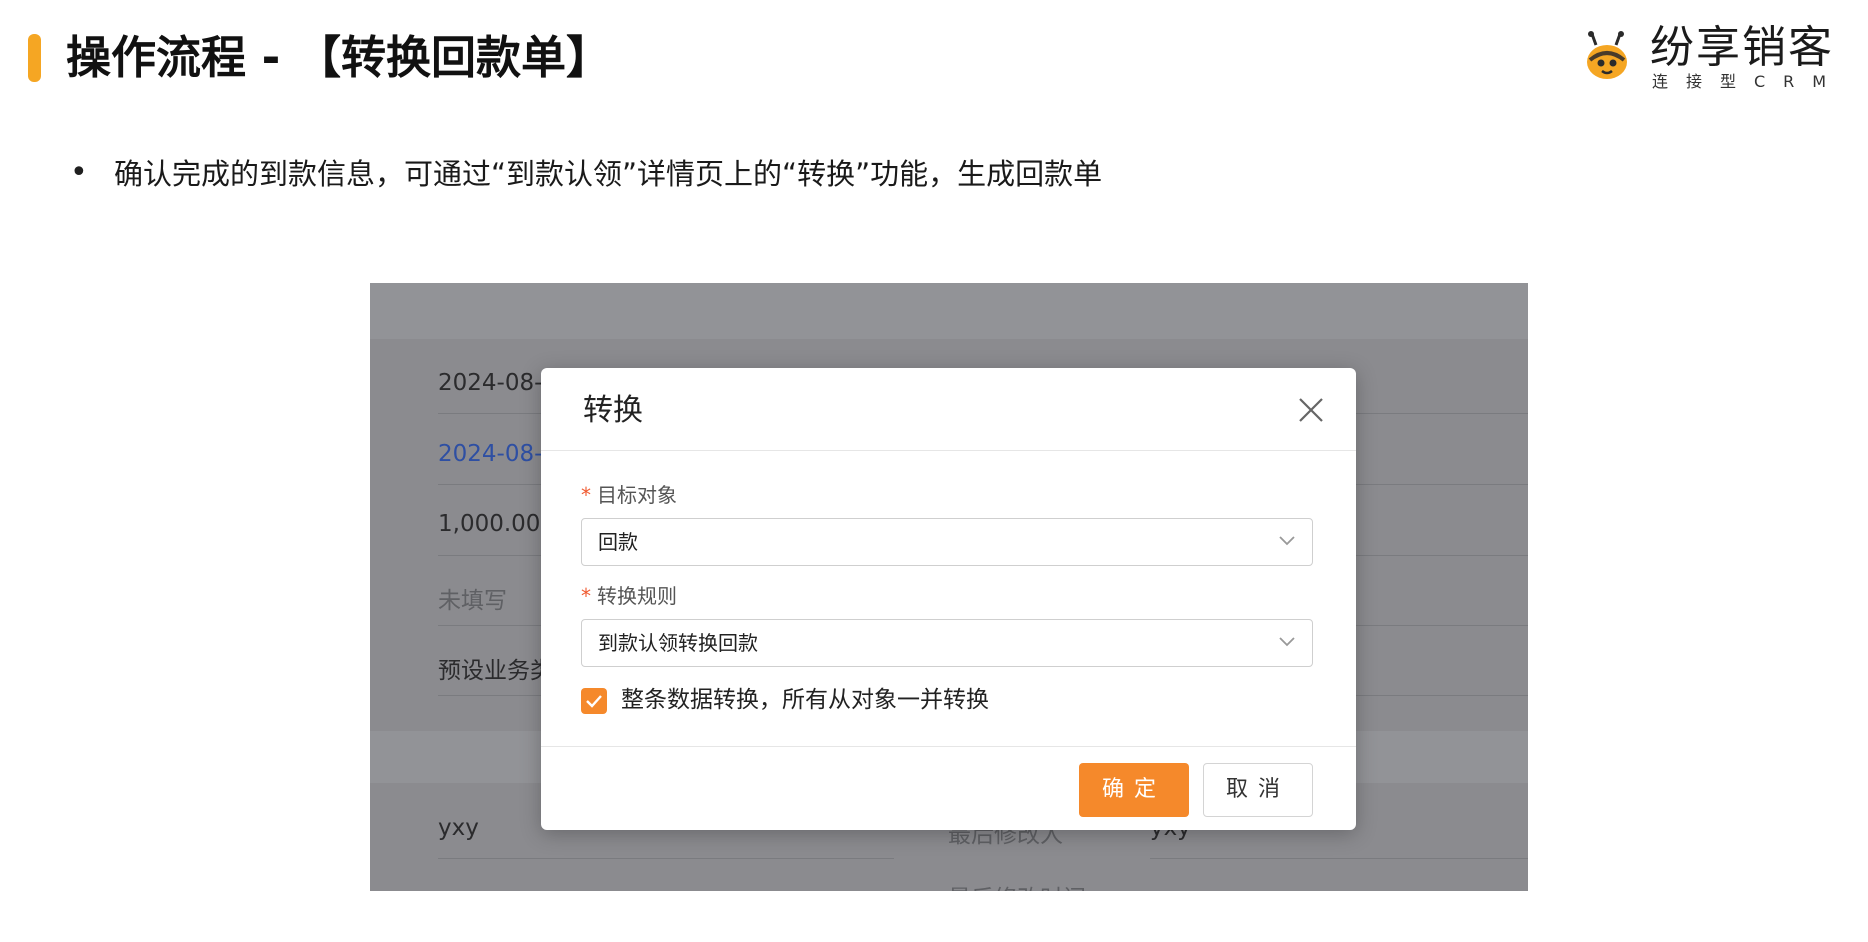 This screenshot has width=1868, height=942. Describe the element at coordinates (495, 671) in the screenshot. I see `bg-row-business-type: 预设业务类` at that location.